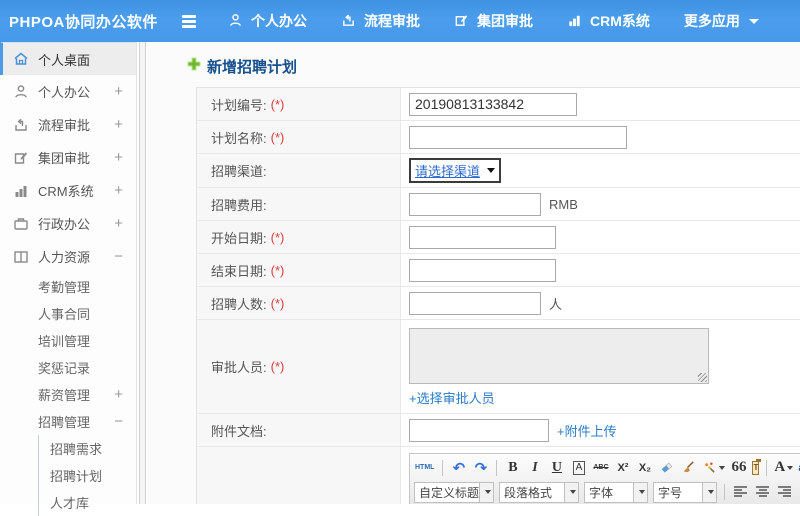 This screenshot has width=800, height=516. What do you see at coordinates (452, 397) in the screenshot?
I see `choose-approvers-link: +选择审批人员` at bounding box center [452, 397].